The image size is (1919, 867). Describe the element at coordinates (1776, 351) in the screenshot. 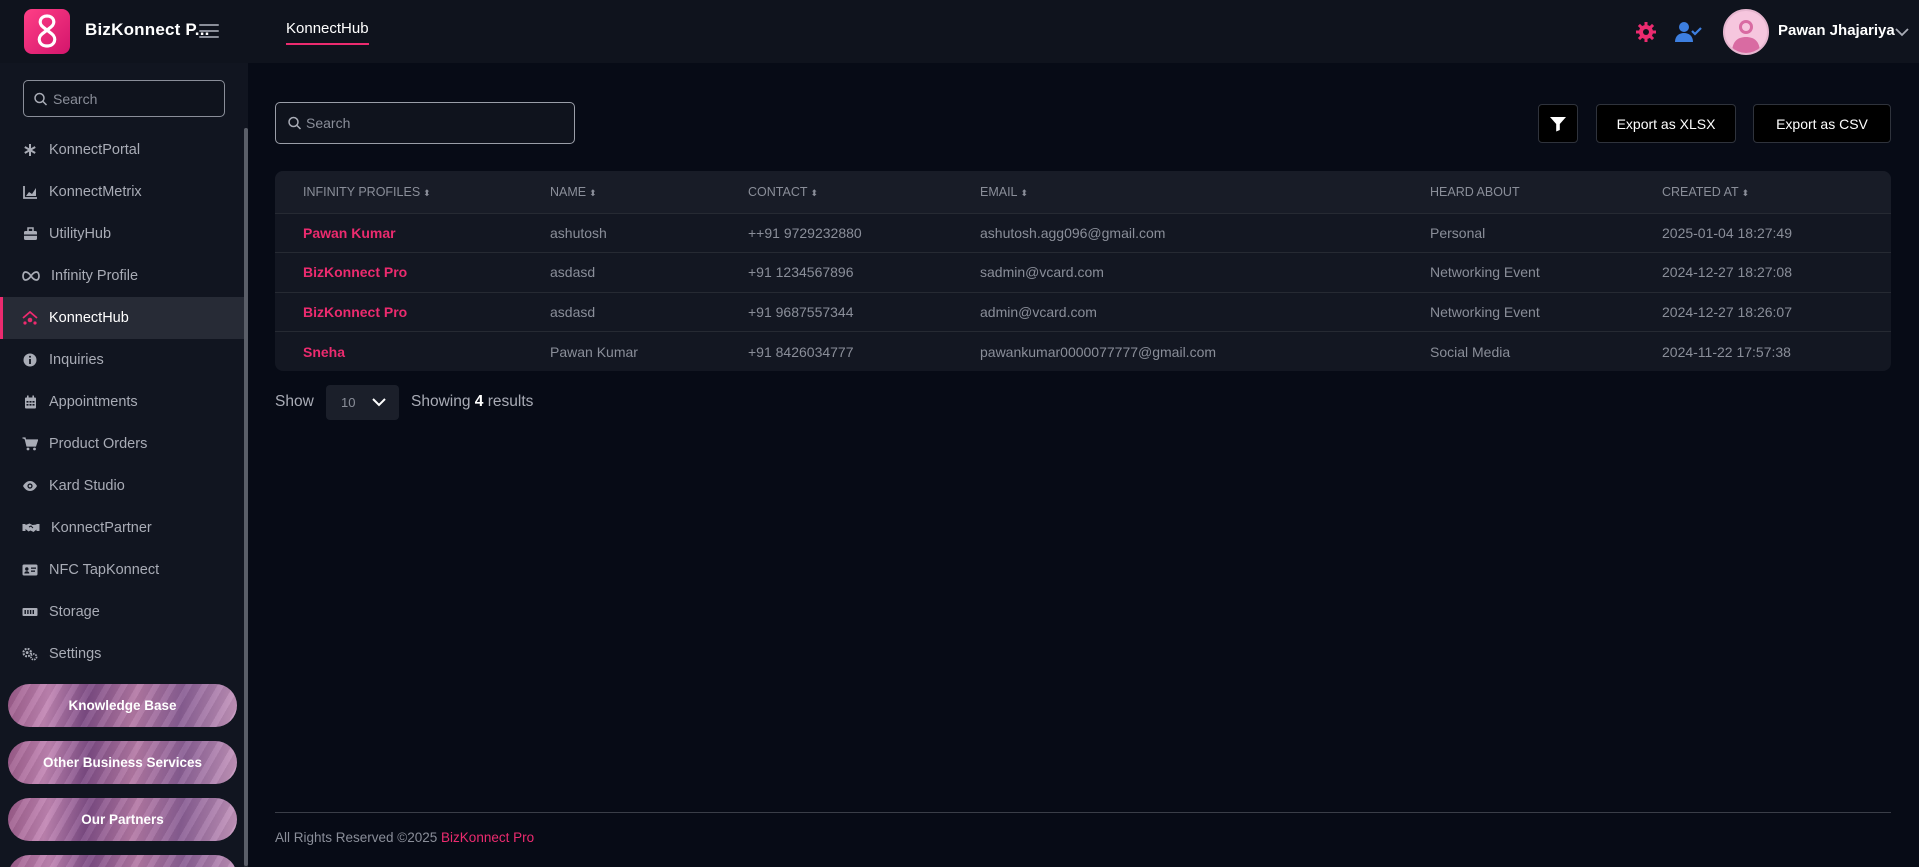

I see `cell-created-at: 2024-11-22 17:57:38` at that location.